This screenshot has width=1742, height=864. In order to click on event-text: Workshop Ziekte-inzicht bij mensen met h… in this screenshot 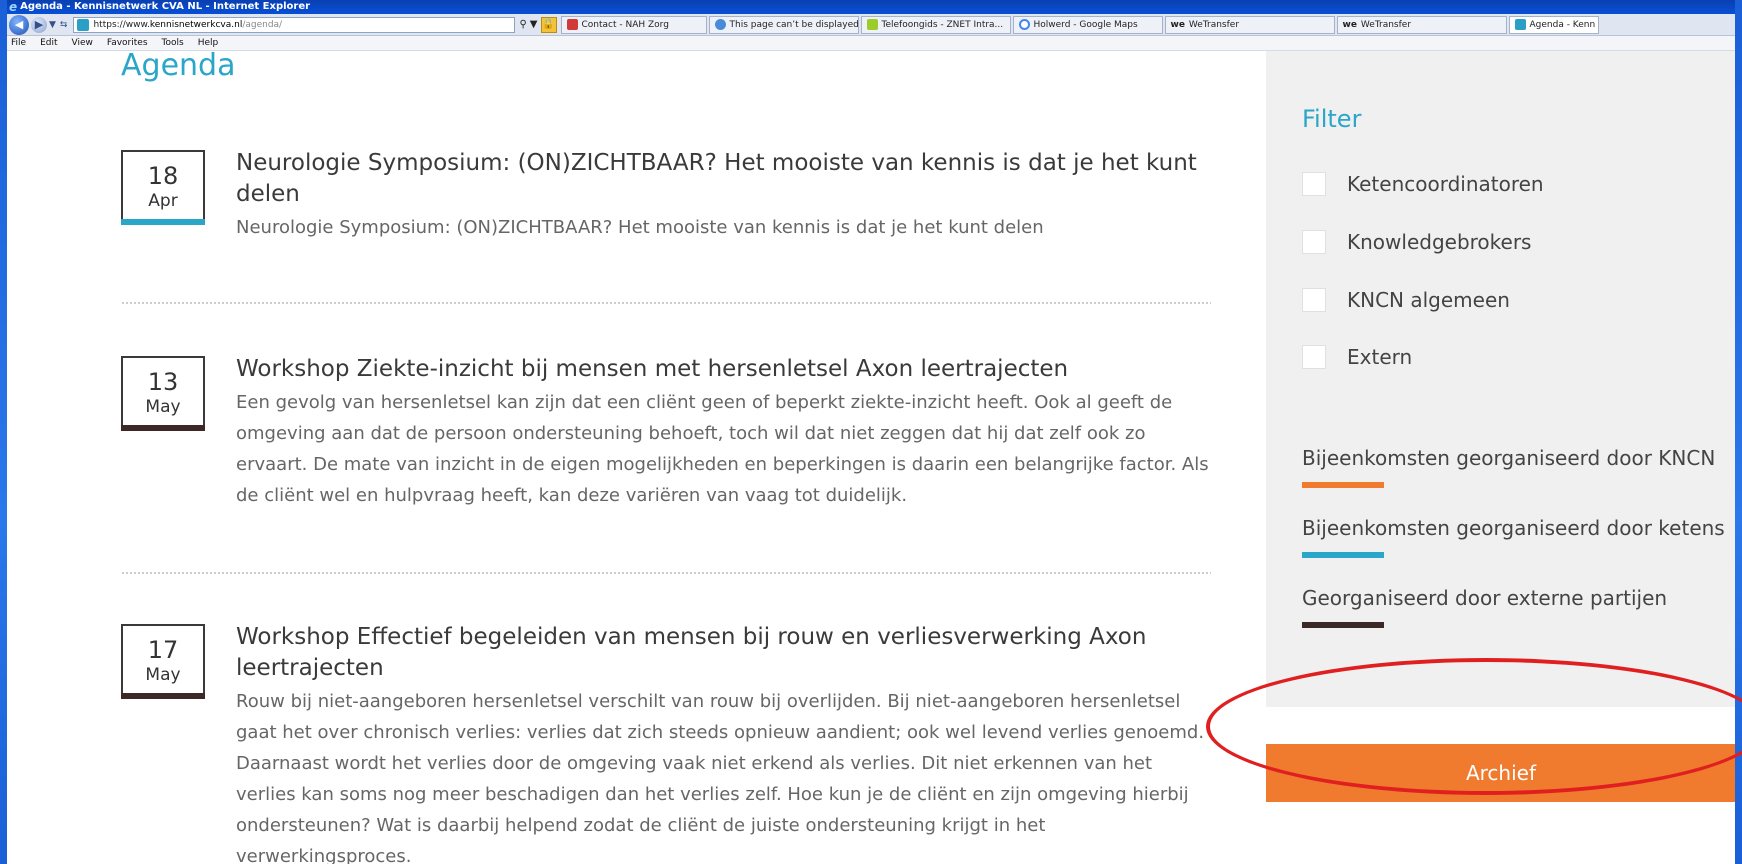, I will do `click(723, 432)`.